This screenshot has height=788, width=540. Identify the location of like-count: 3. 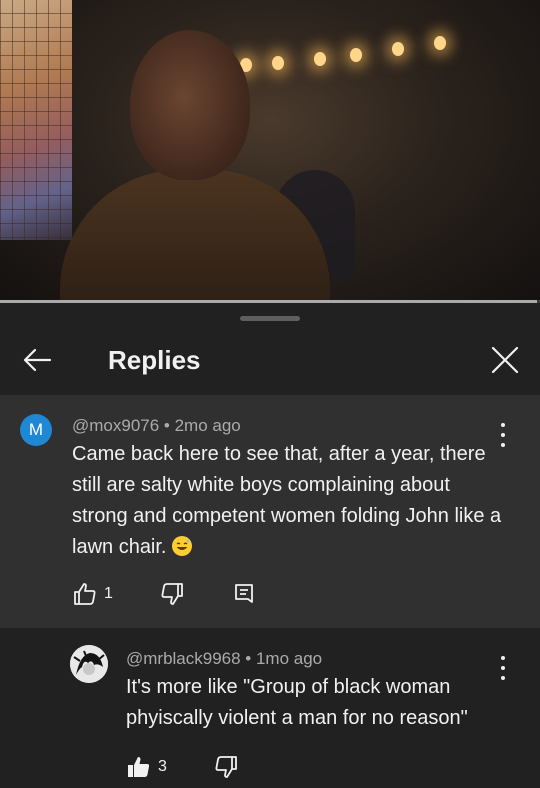
(162, 766).